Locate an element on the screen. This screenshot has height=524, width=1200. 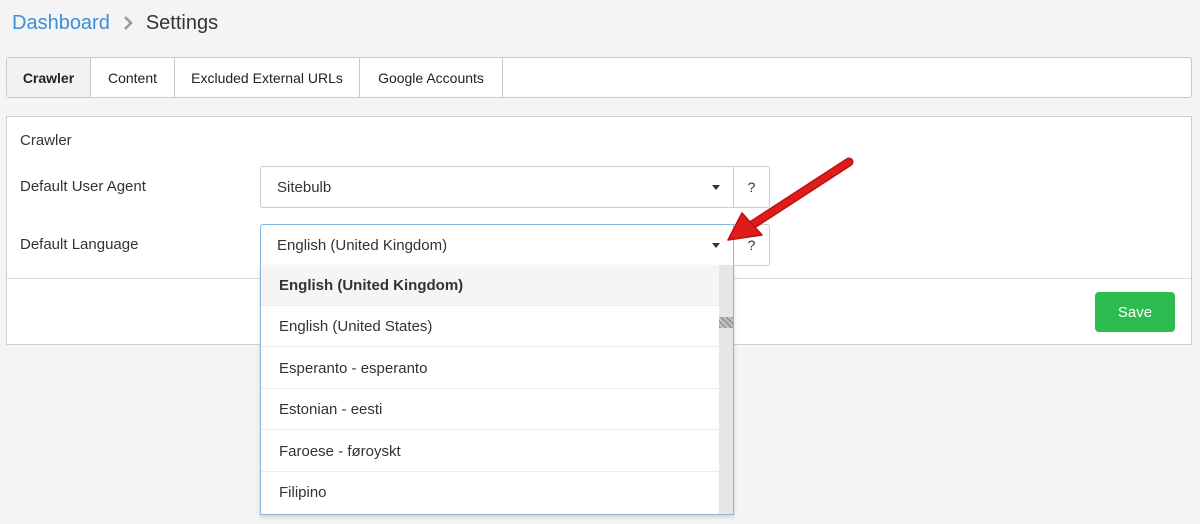
user-agent-help-button: ? is located at coordinates (752, 187).